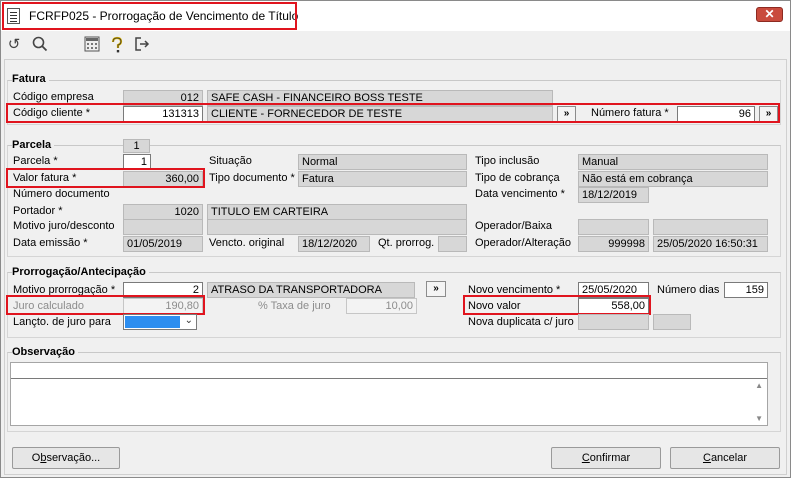 The image size is (791, 478). Describe the element at coordinates (311, 290) in the screenshot. I see `motivo-prorrogacao-desc-field: ATRASO DA TRANSPORTADORA` at that location.